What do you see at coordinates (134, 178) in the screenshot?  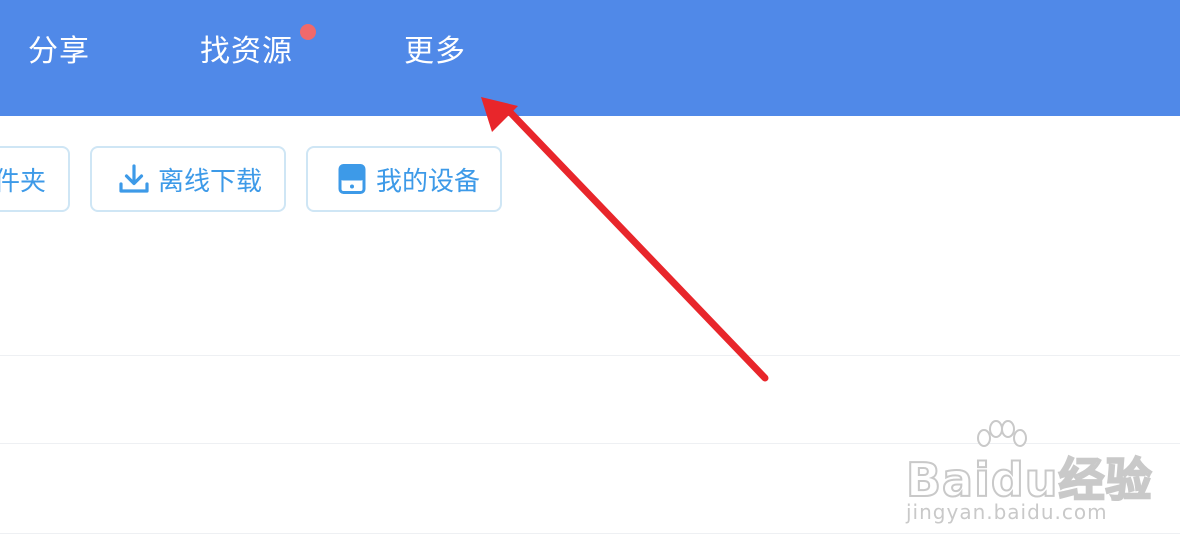 I see `download-icon` at bounding box center [134, 178].